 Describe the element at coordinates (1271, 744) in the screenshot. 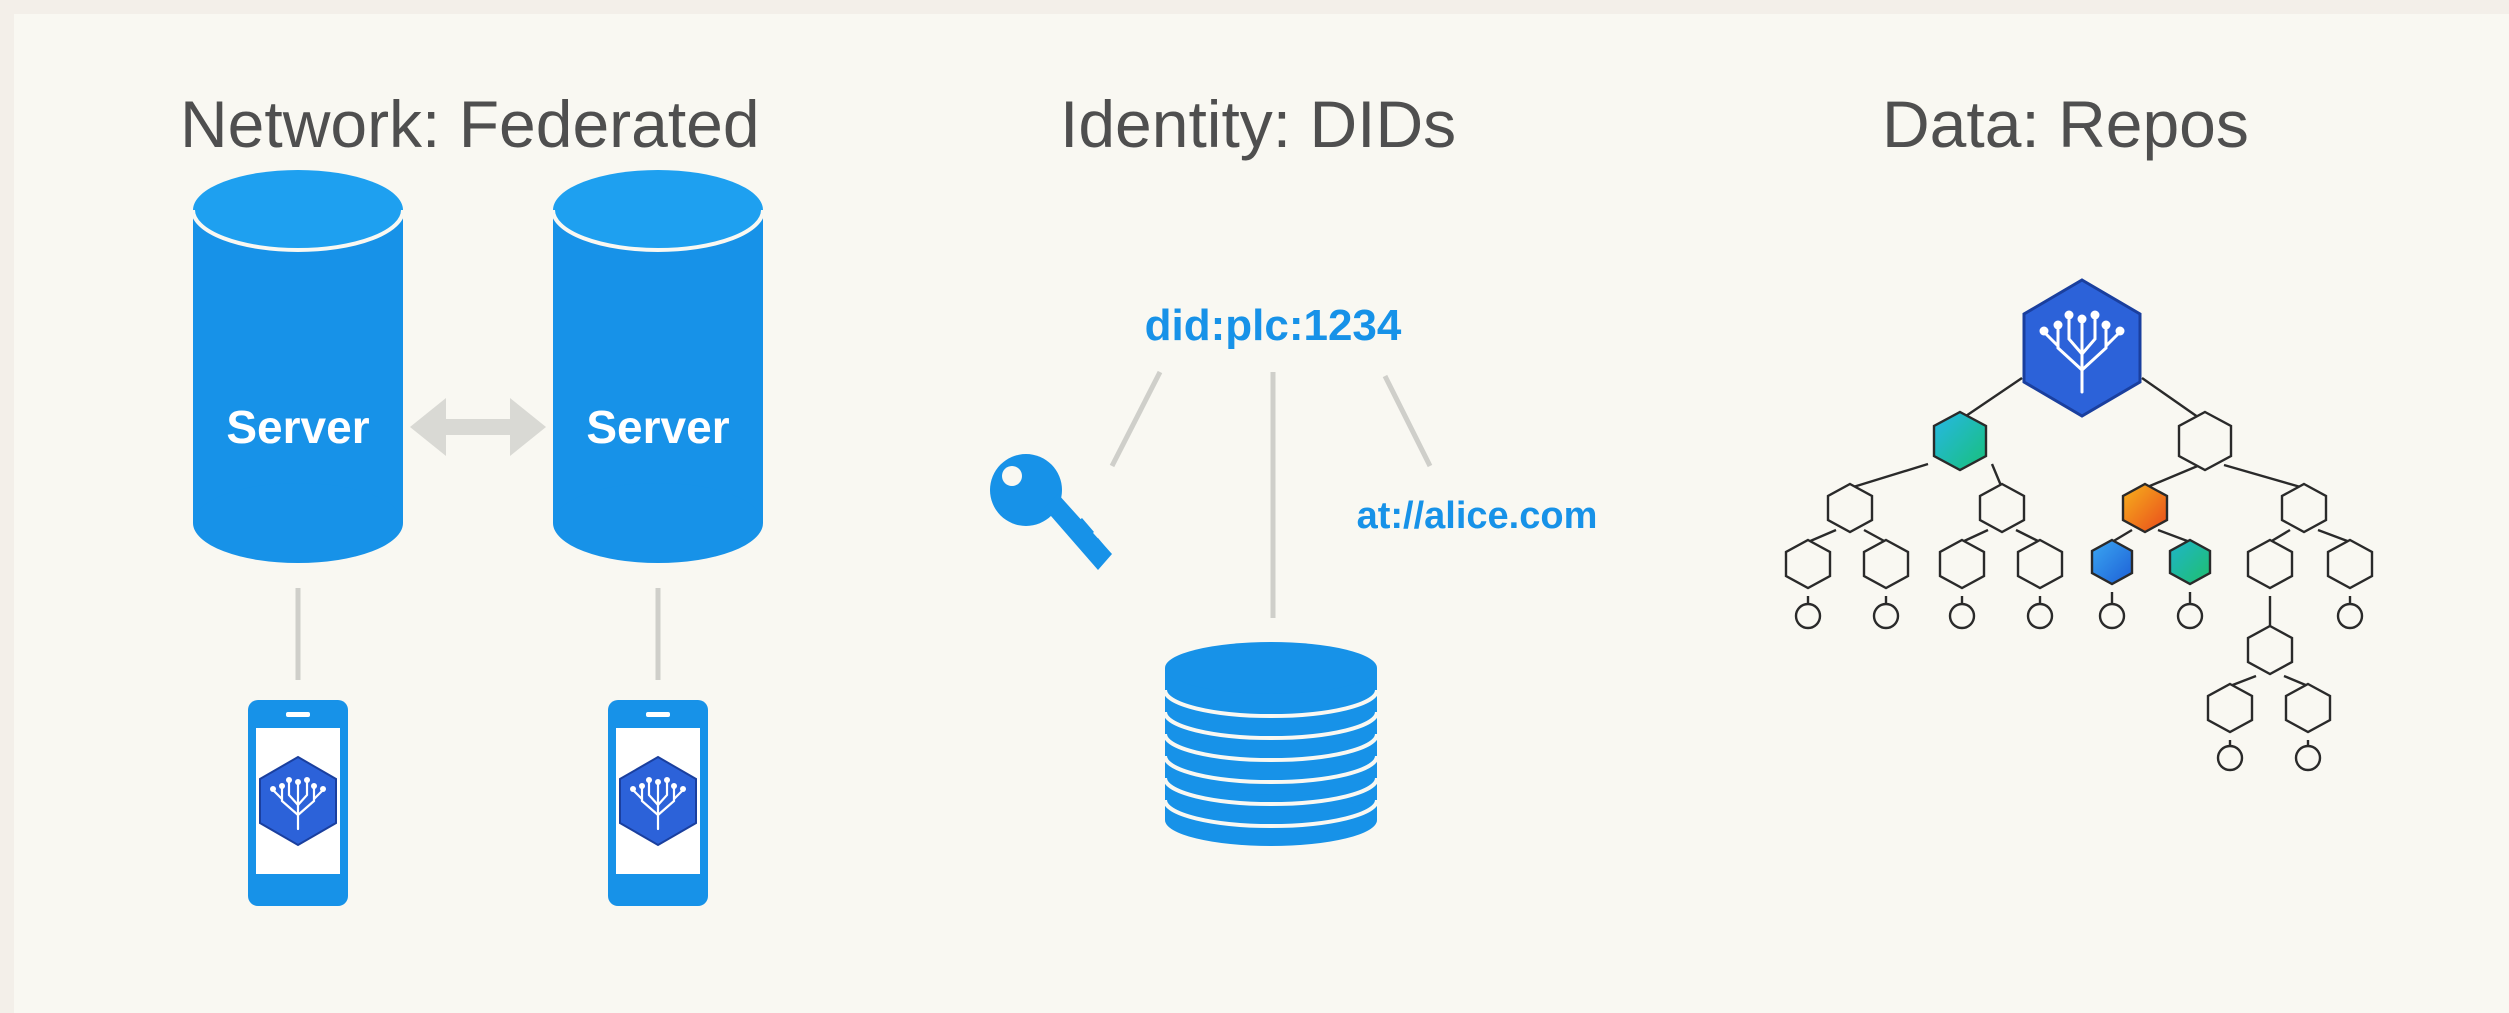

I see `database-stack-icon` at that location.